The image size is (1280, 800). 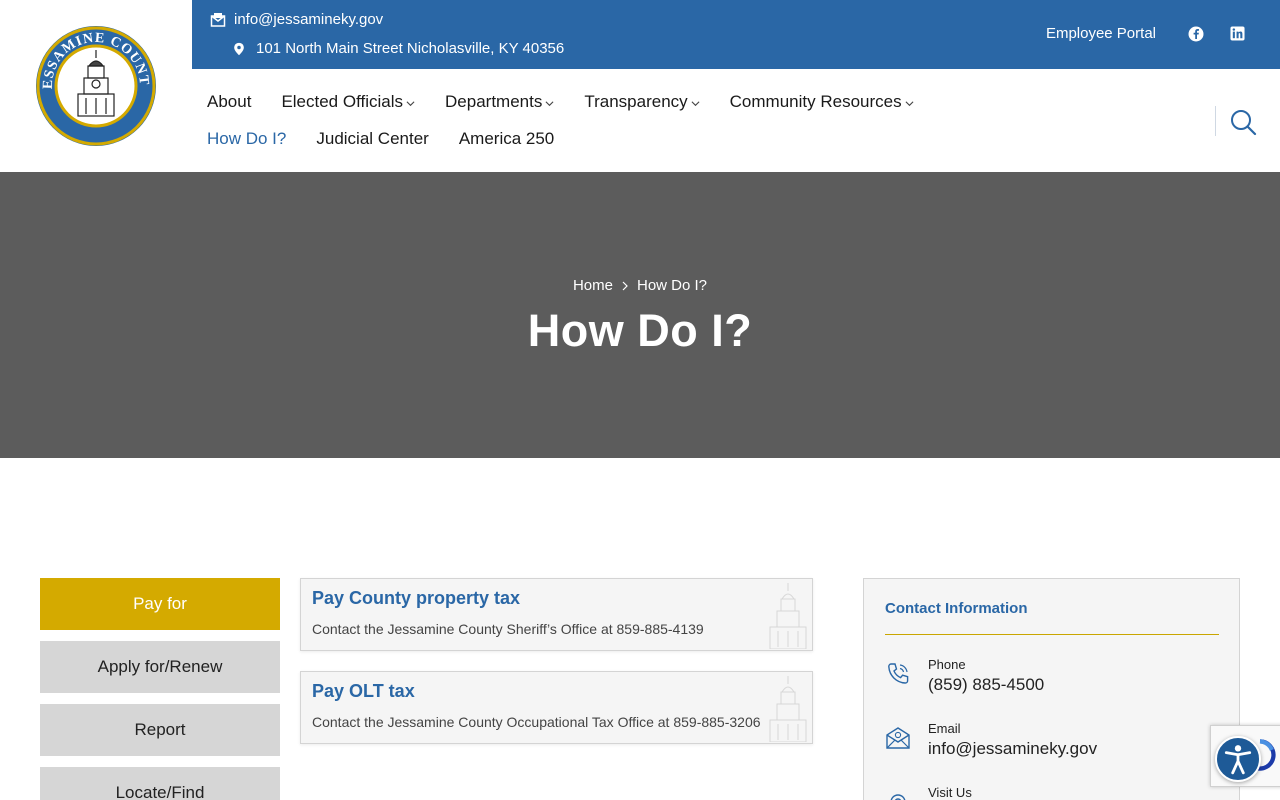 What do you see at coordinates (1196, 34) in the screenshot?
I see `facebook-icon` at bounding box center [1196, 34].